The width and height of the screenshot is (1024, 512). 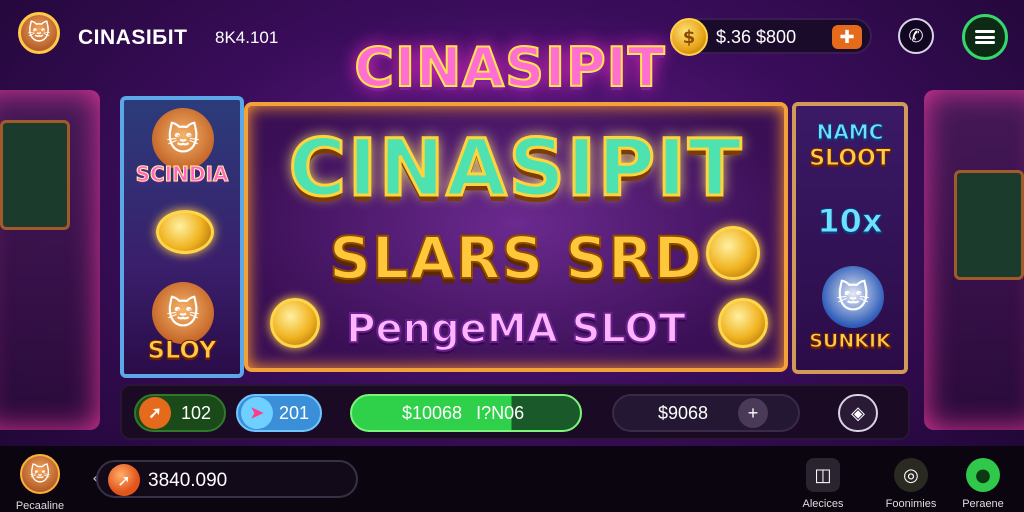 I want to click on avatar: 🐱, so click(x=39, y=33).